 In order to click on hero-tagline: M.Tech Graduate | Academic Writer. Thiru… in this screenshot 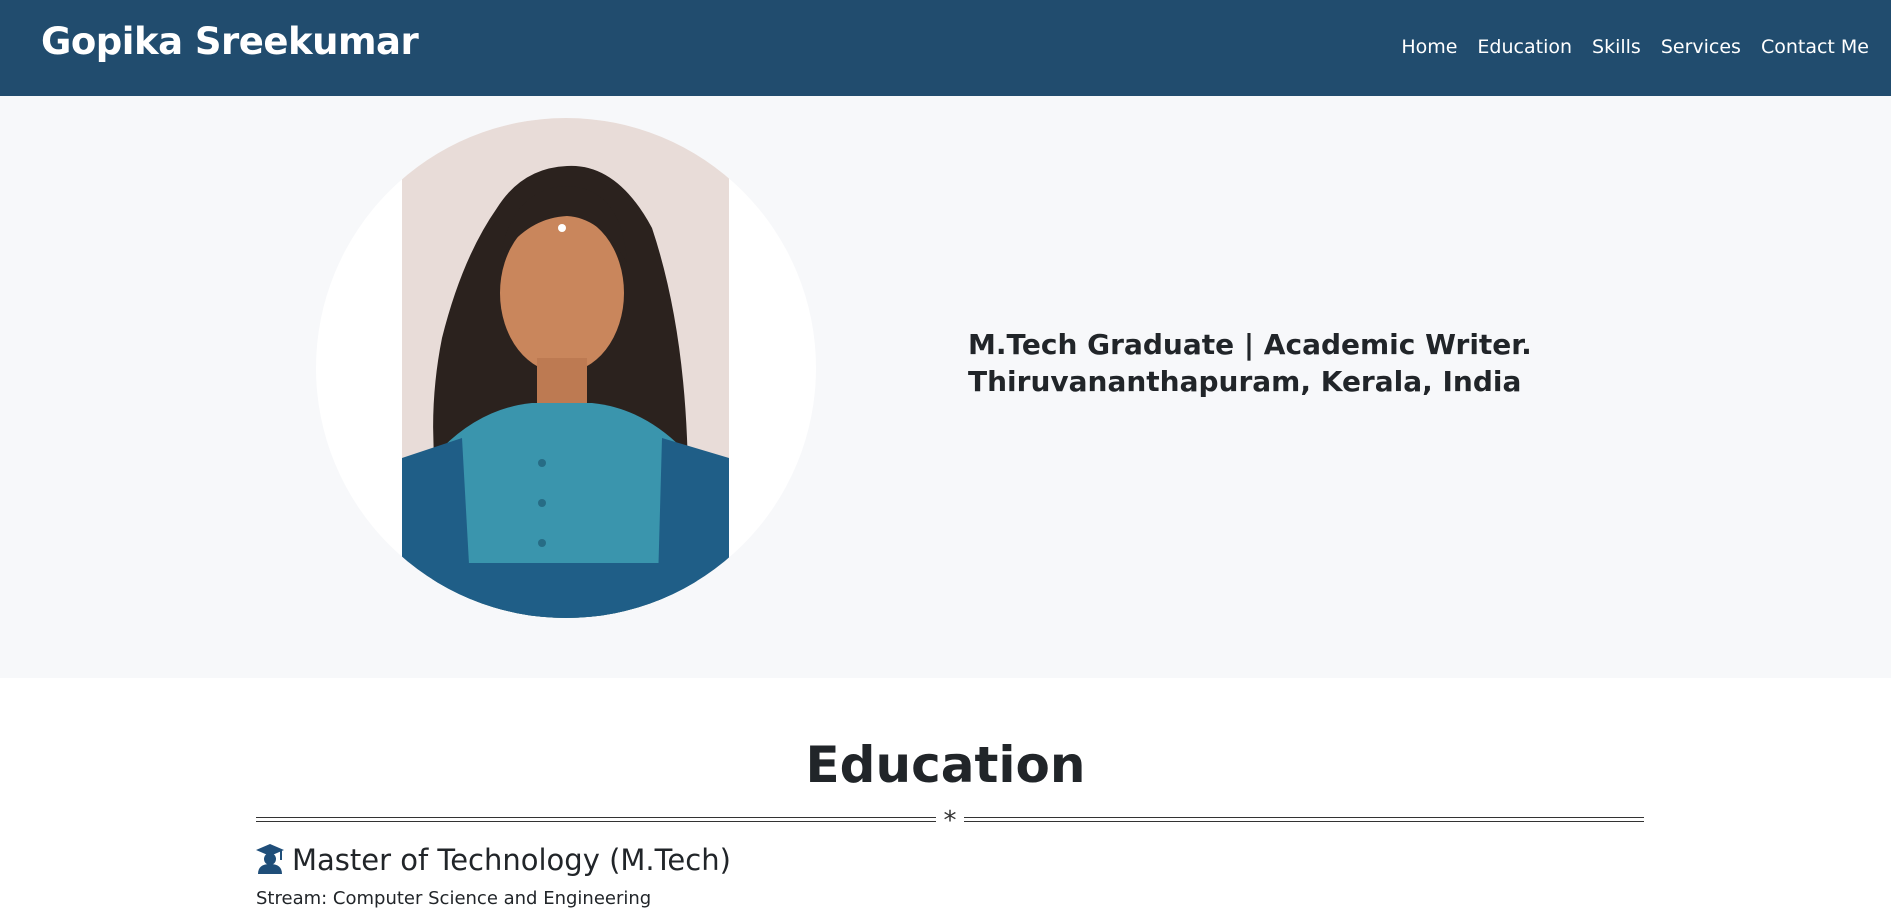, I will do `click(1250, 363)`.